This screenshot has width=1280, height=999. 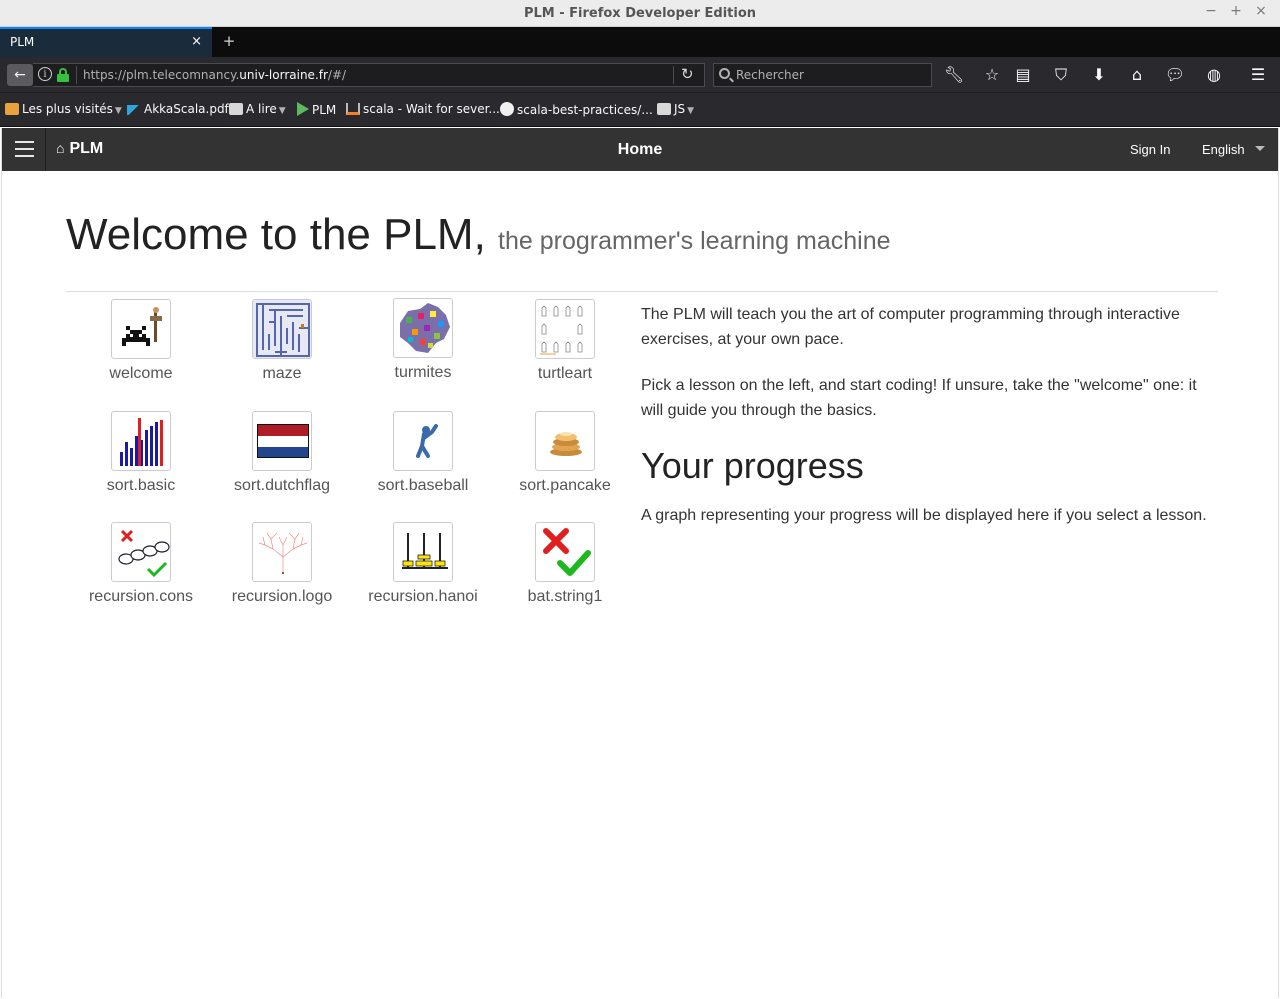 What do you see at coordinates (282, 441) in the screenshot?
I see `dutch-flag-icon` at bounding box center [282, 441].